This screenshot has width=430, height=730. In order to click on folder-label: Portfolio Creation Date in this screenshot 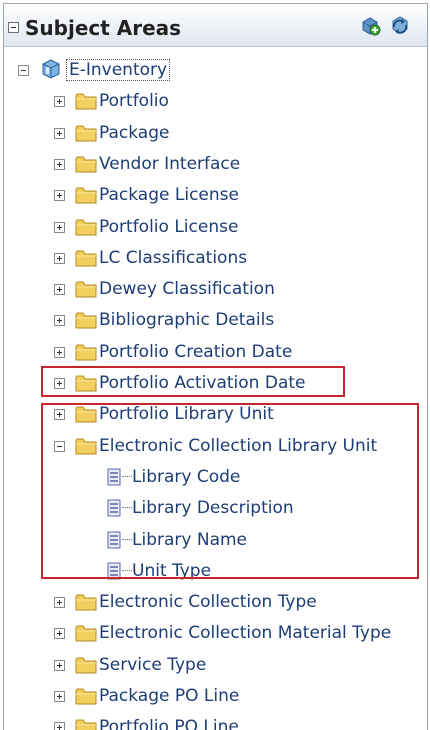, I will do `click(195, 352)`.